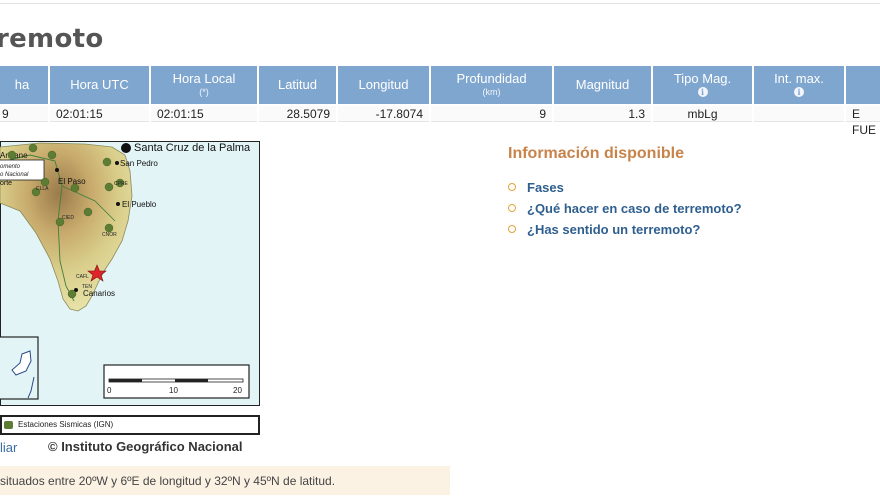 This screenshot has width=880, height=497. What do you see at coordinates (139, 163) in the screenshot?
I see `town-san-pedro-label: San Pedro` at bounding box center [139, 163].